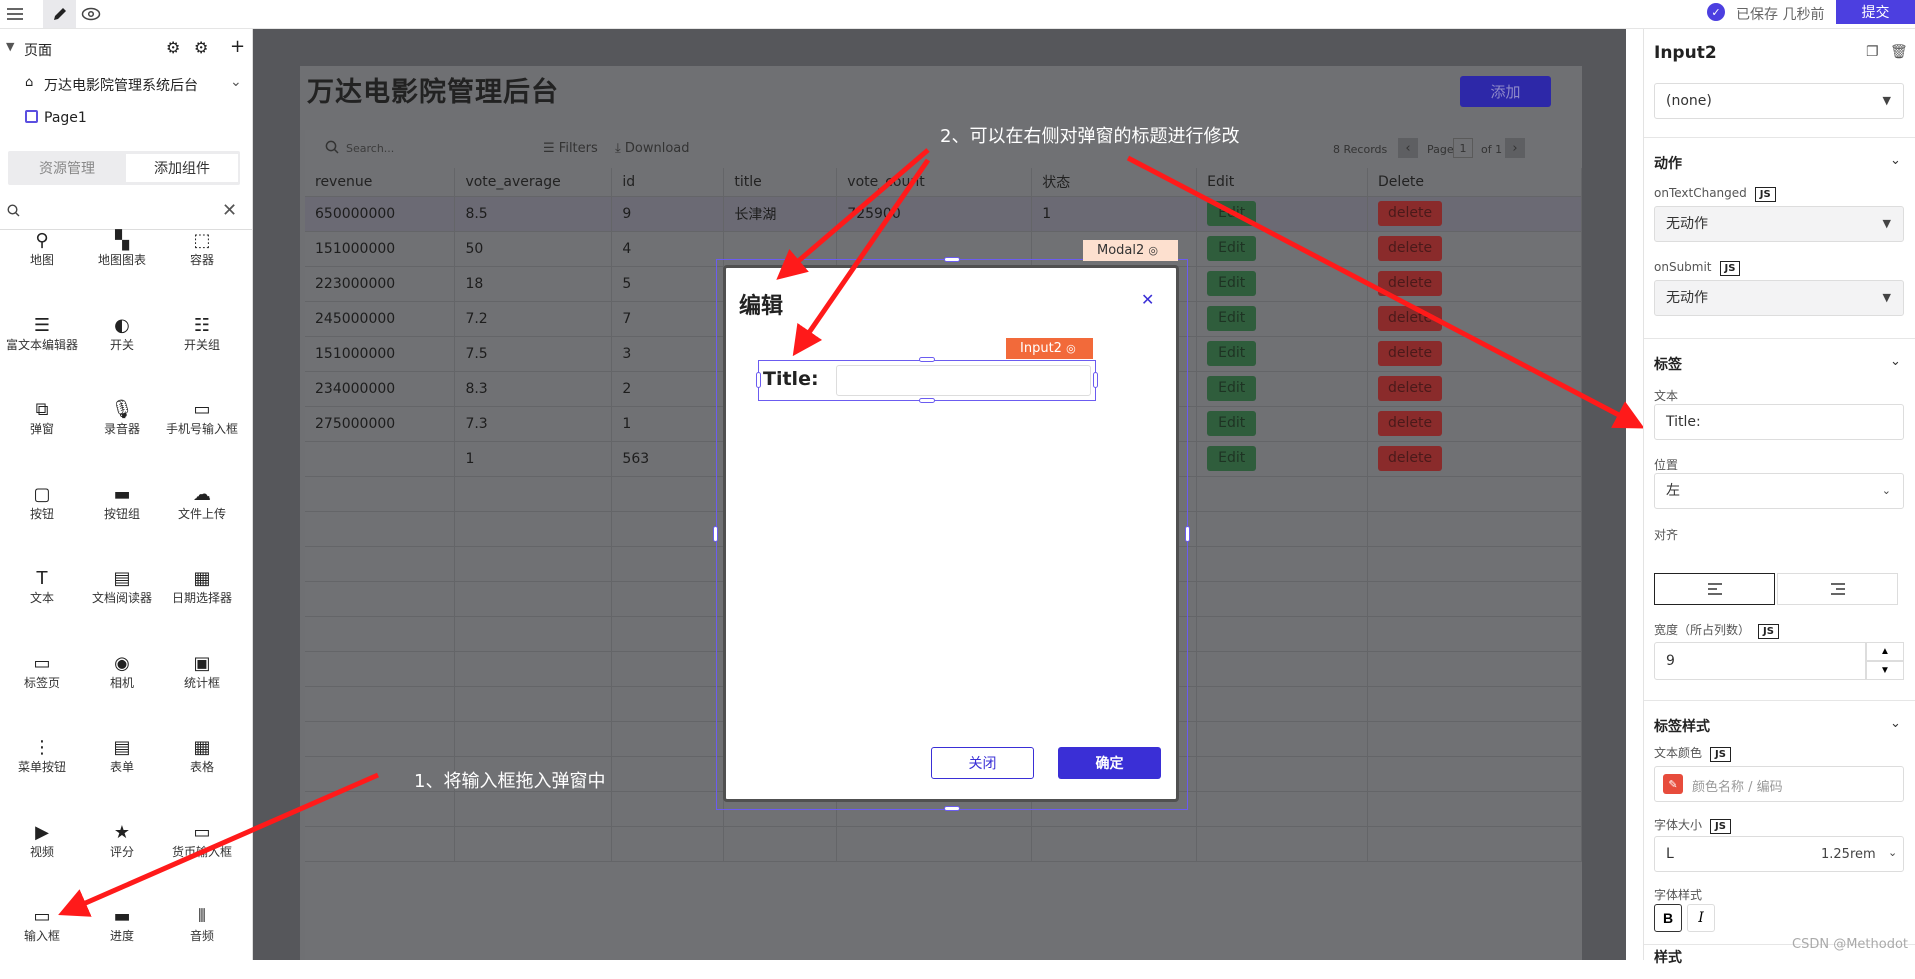 The width and height of the screenshot is (1915, 979). What do you see at coordinates (533, 182) in the screenshot?
I see `column-header: vote_average` at bounding box center [533, 182].